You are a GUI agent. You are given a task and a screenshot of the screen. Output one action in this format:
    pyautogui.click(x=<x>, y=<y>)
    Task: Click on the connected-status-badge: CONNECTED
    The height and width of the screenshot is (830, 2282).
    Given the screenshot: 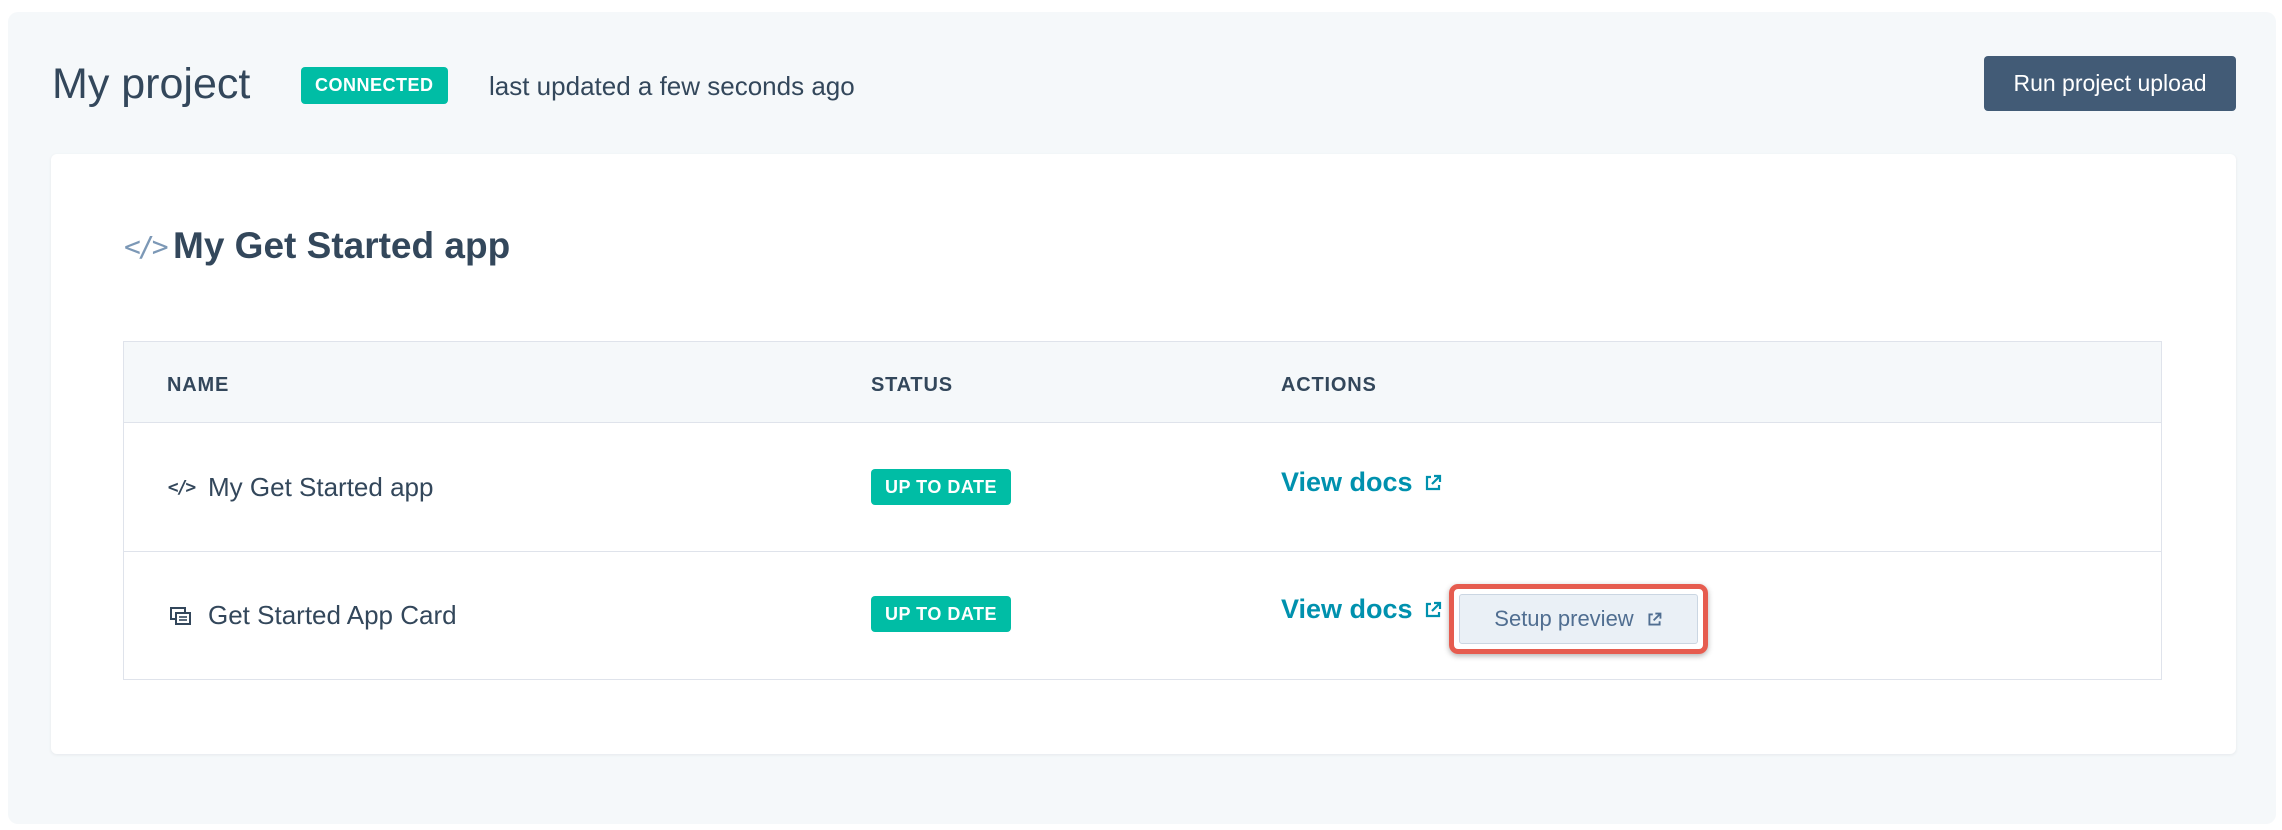 What is the action you would take?
    pyautogui.click(x=374, y=85)
    